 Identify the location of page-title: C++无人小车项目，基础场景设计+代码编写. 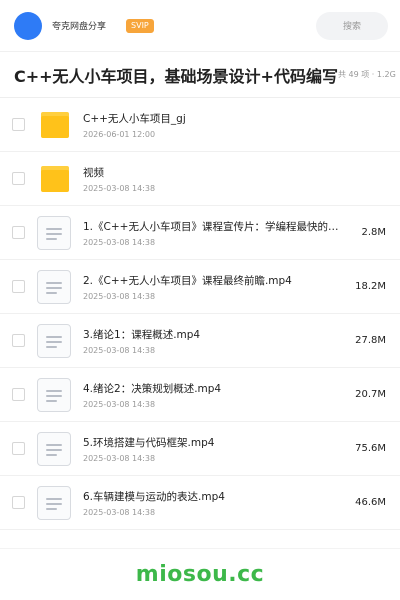
(176, 76).